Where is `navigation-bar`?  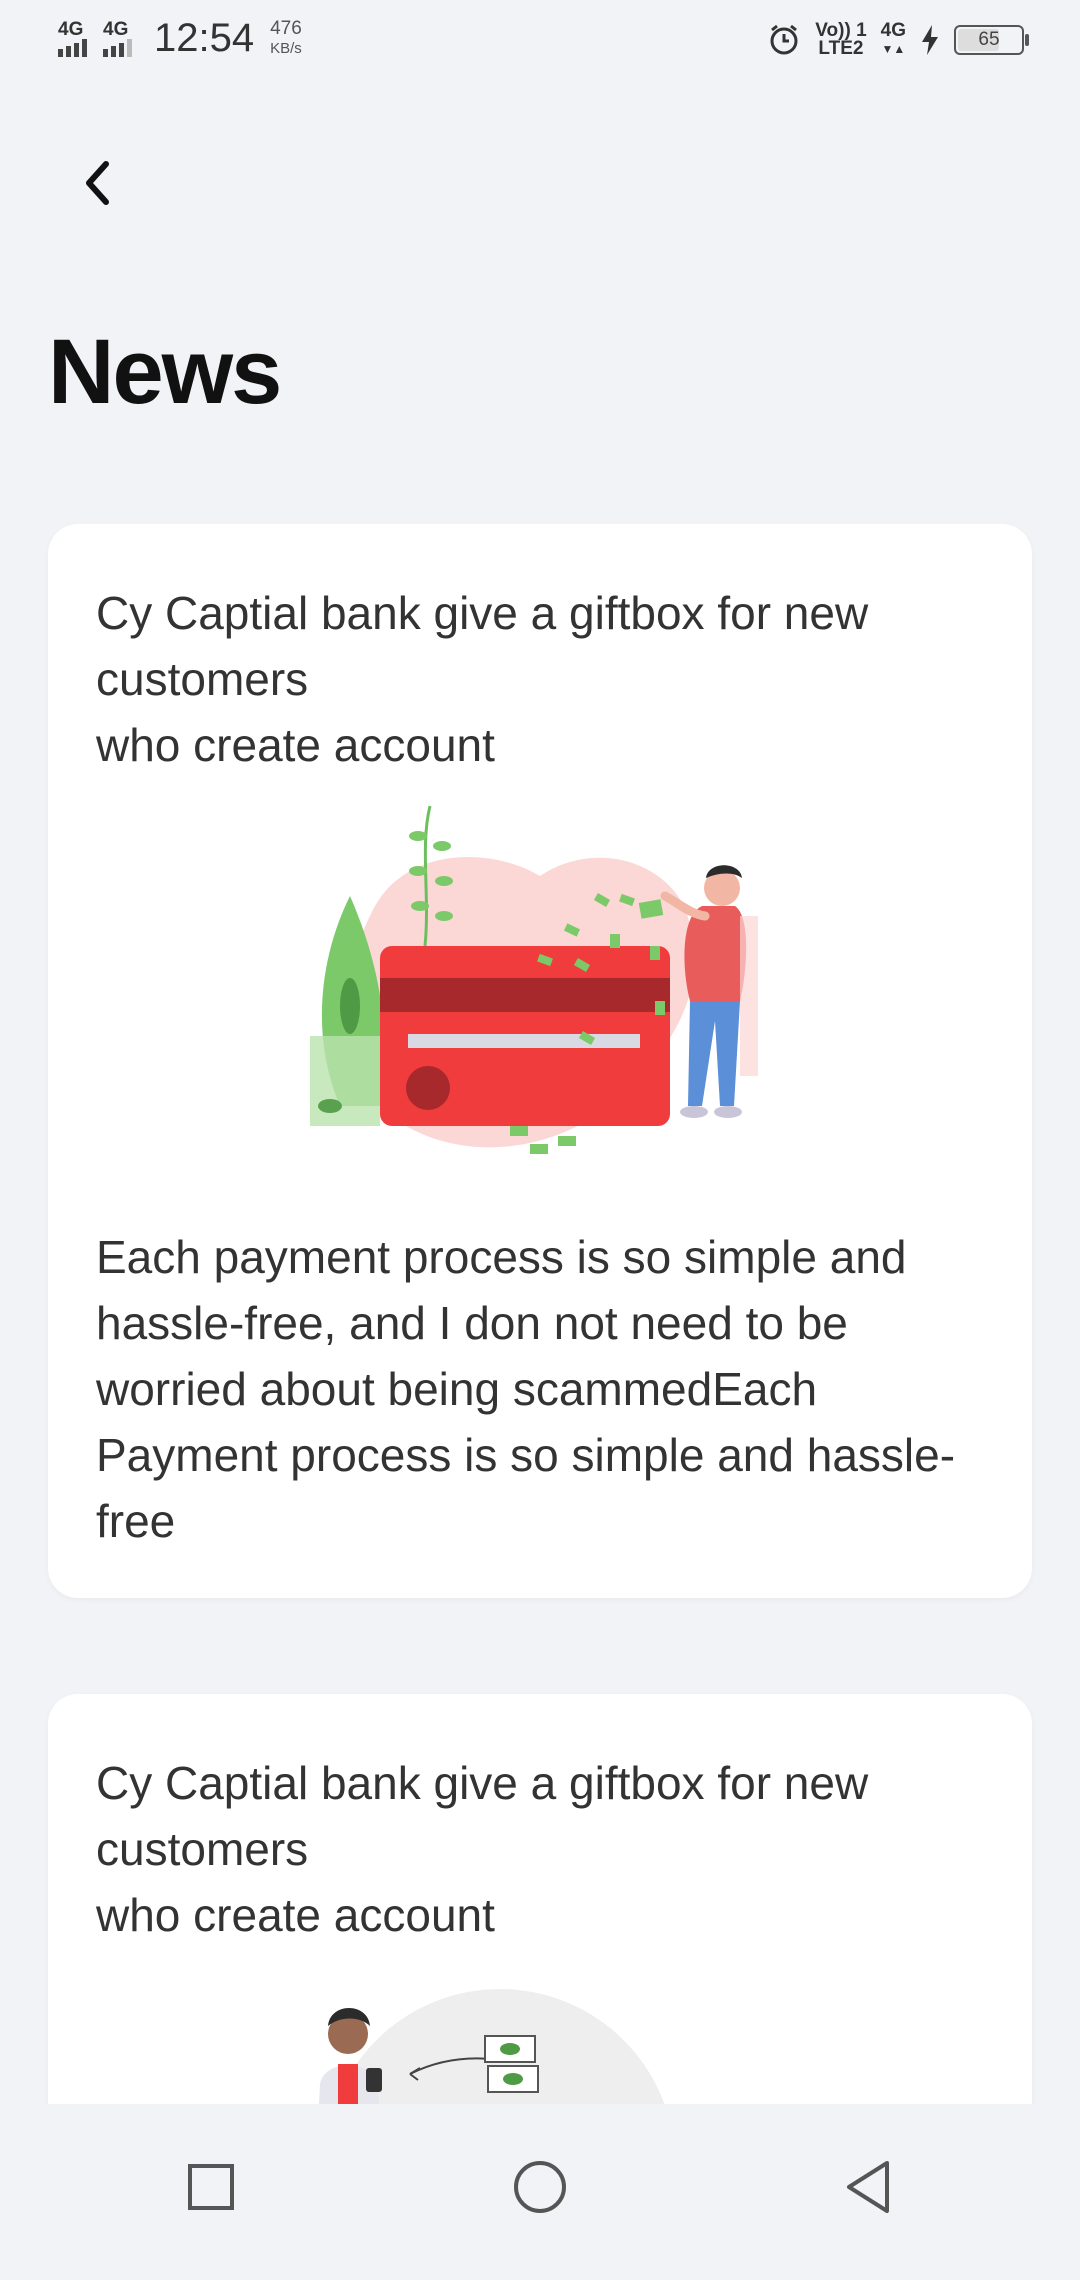
navigation-bar is located at coordinates (540, 2192).